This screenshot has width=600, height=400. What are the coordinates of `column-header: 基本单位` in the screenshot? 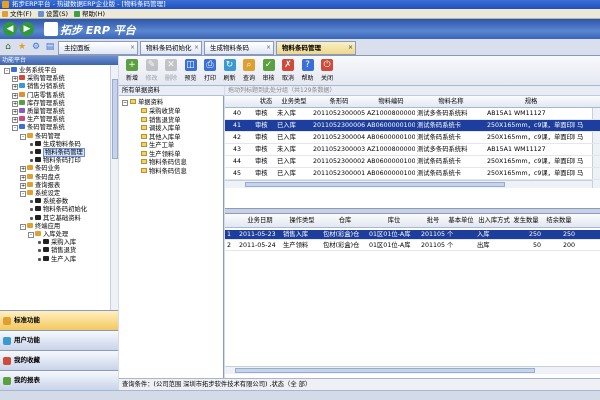 It's located at (461, 220).